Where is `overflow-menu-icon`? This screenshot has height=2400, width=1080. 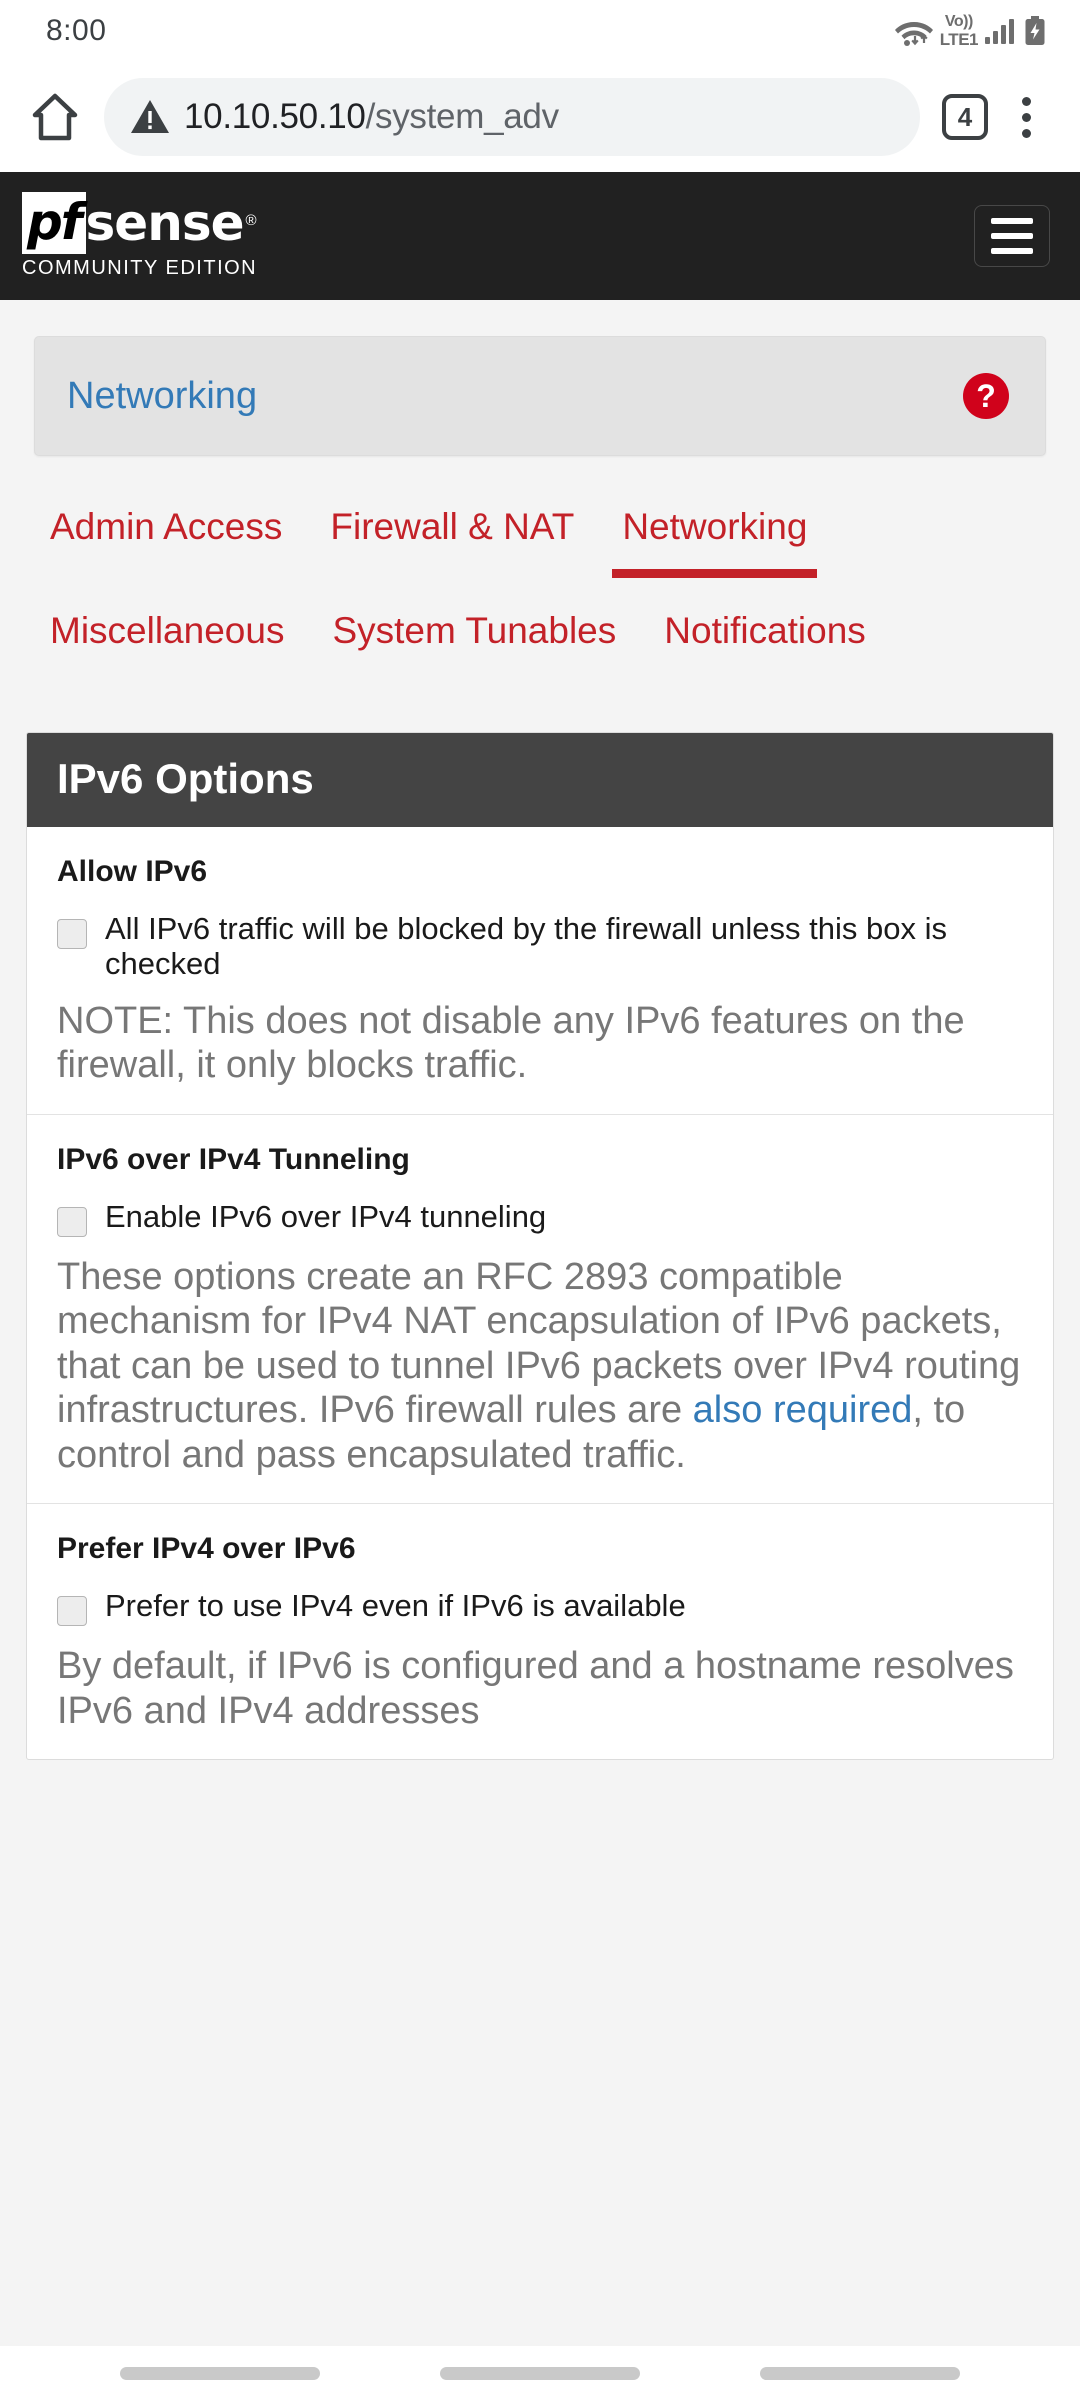 overflow-menu-icon is located at coordinates (1026, 117).